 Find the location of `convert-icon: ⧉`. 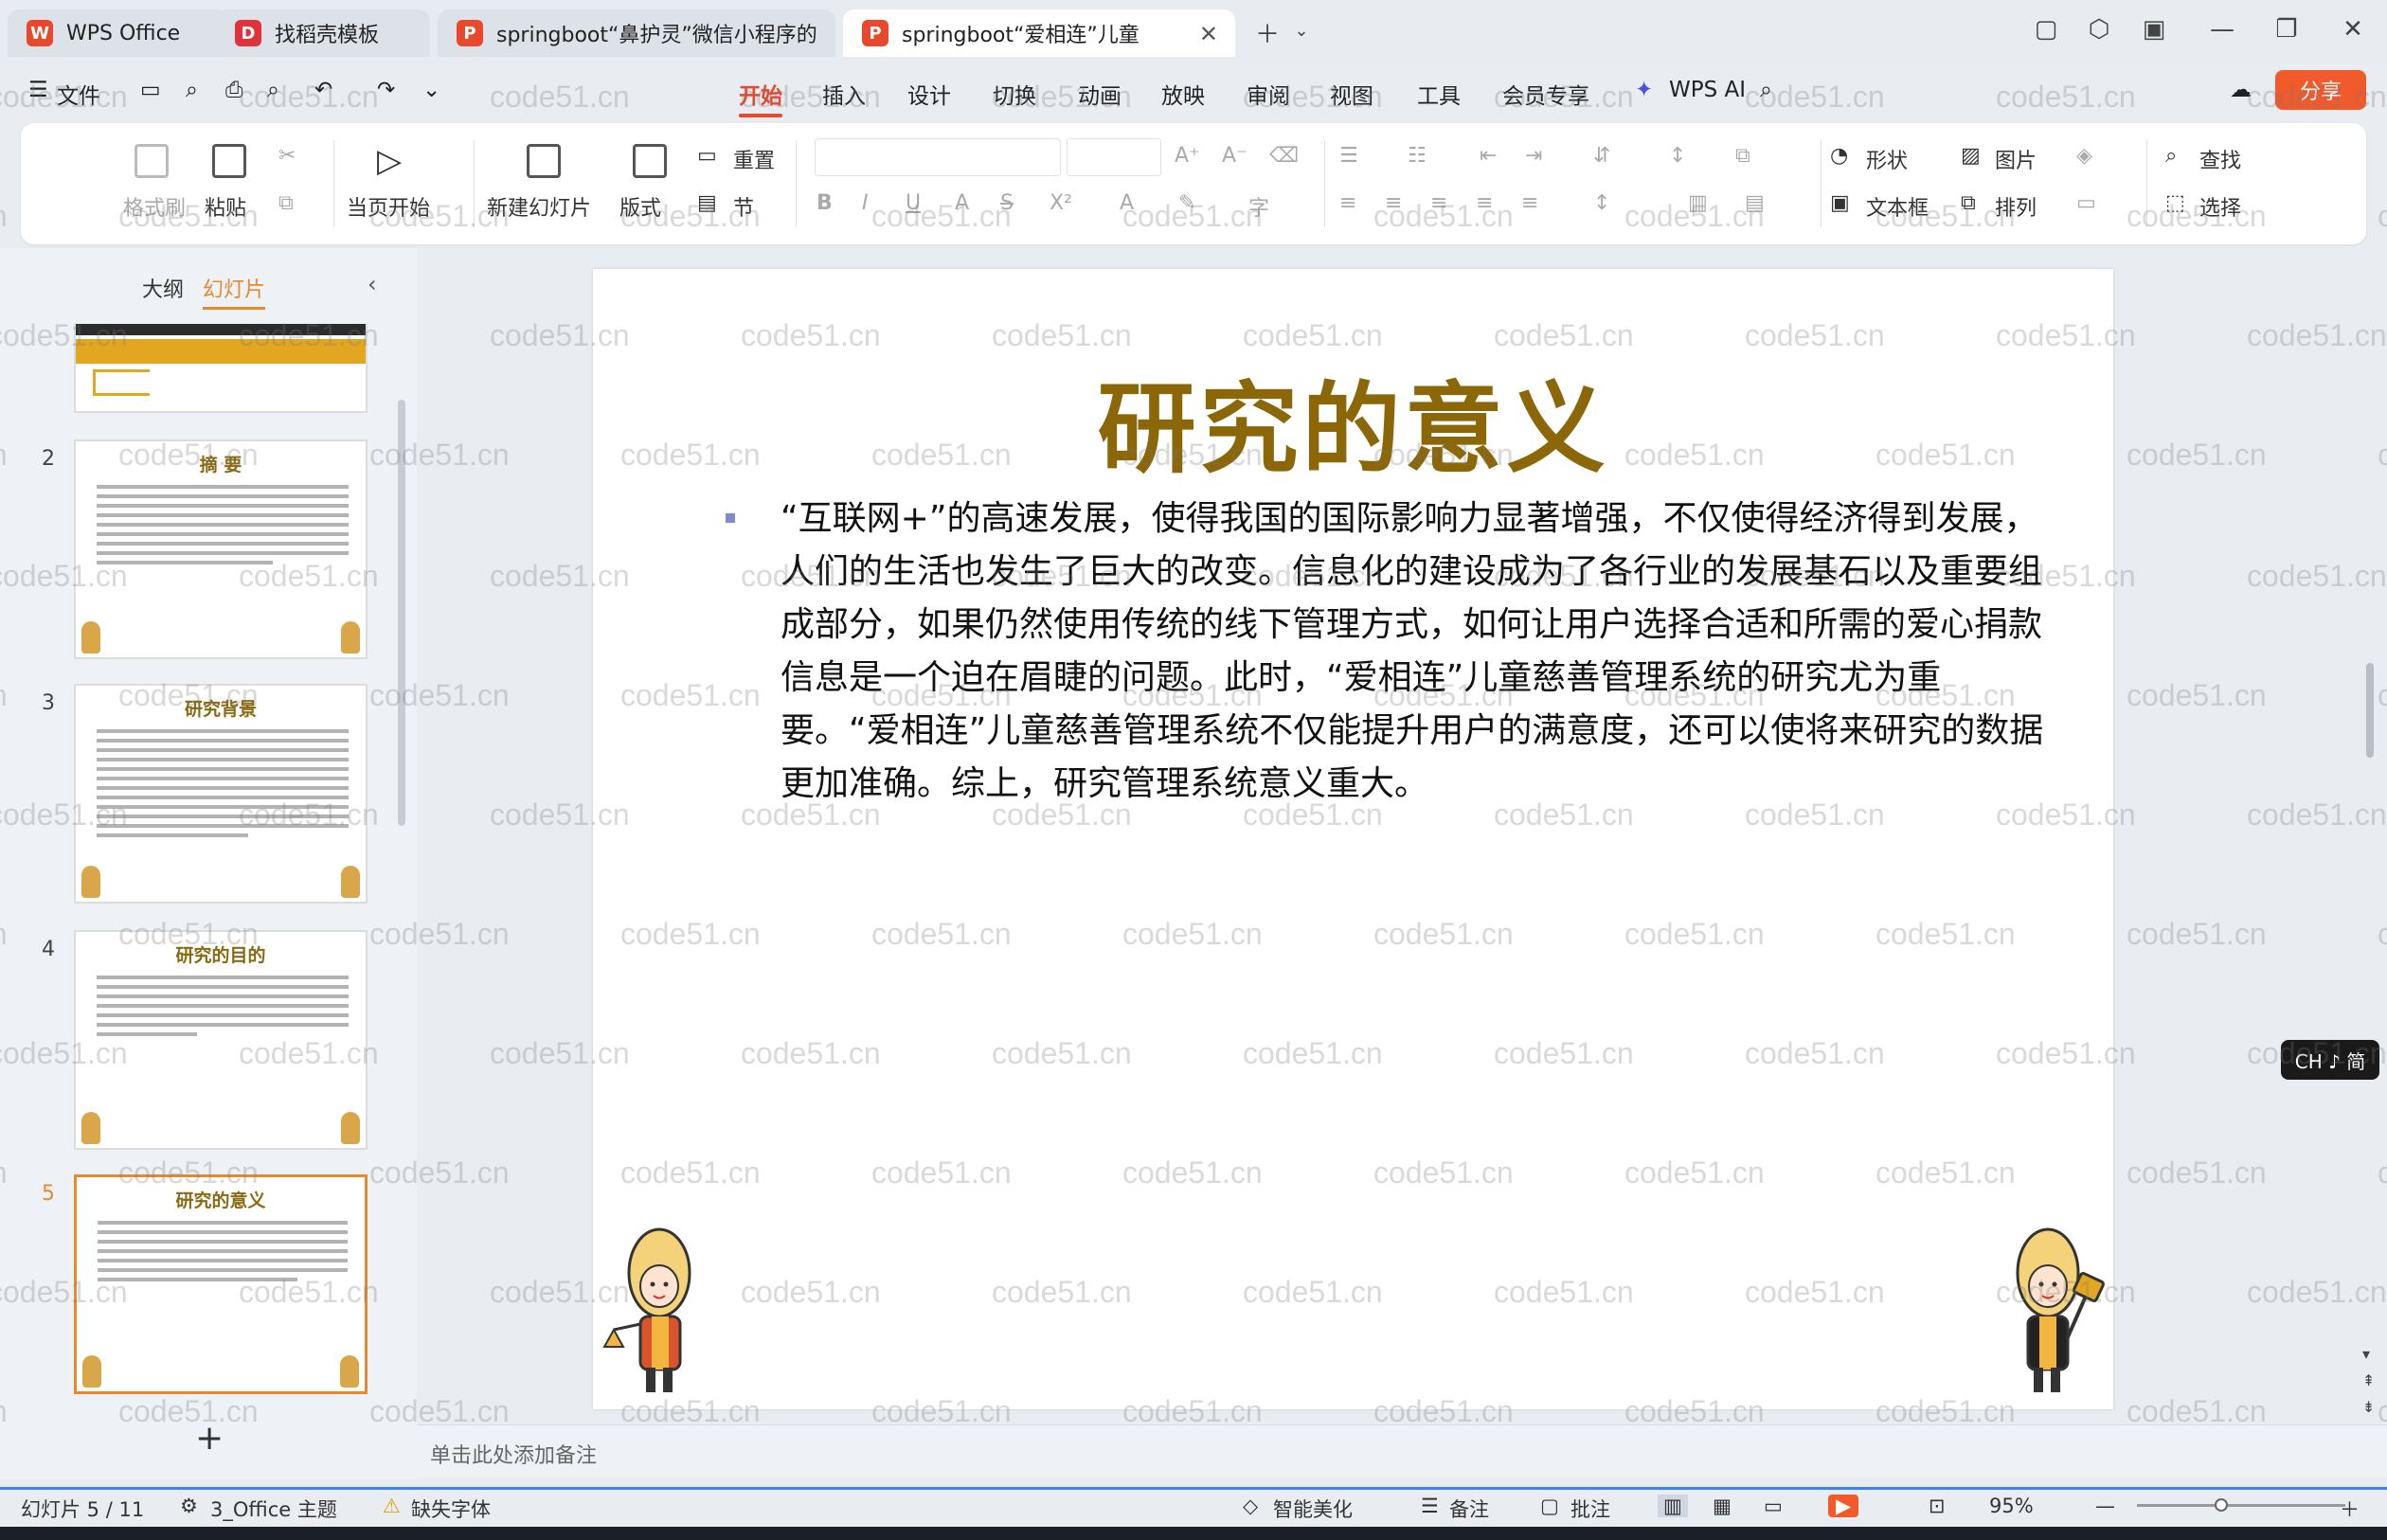

convert-icon: ⧉ is located at coordinates (1742, 156).